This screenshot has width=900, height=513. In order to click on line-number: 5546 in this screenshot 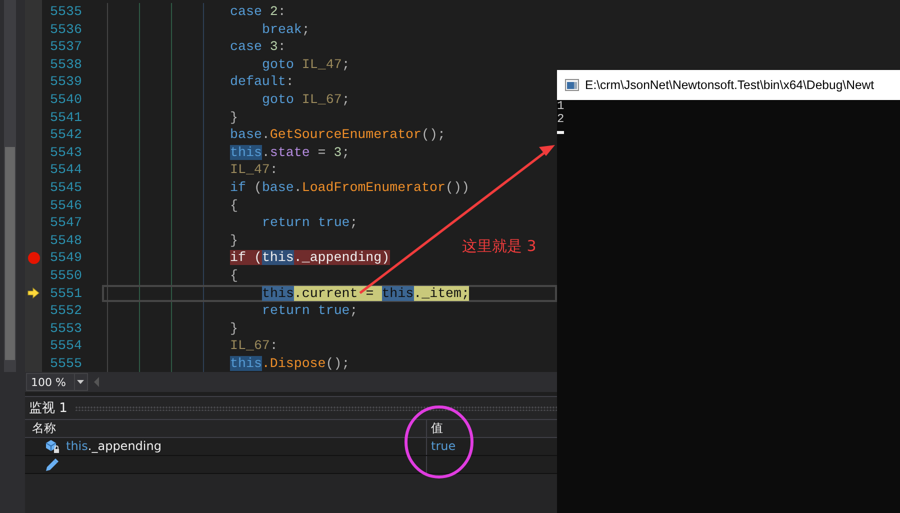, I will do `click(66, 205)`.